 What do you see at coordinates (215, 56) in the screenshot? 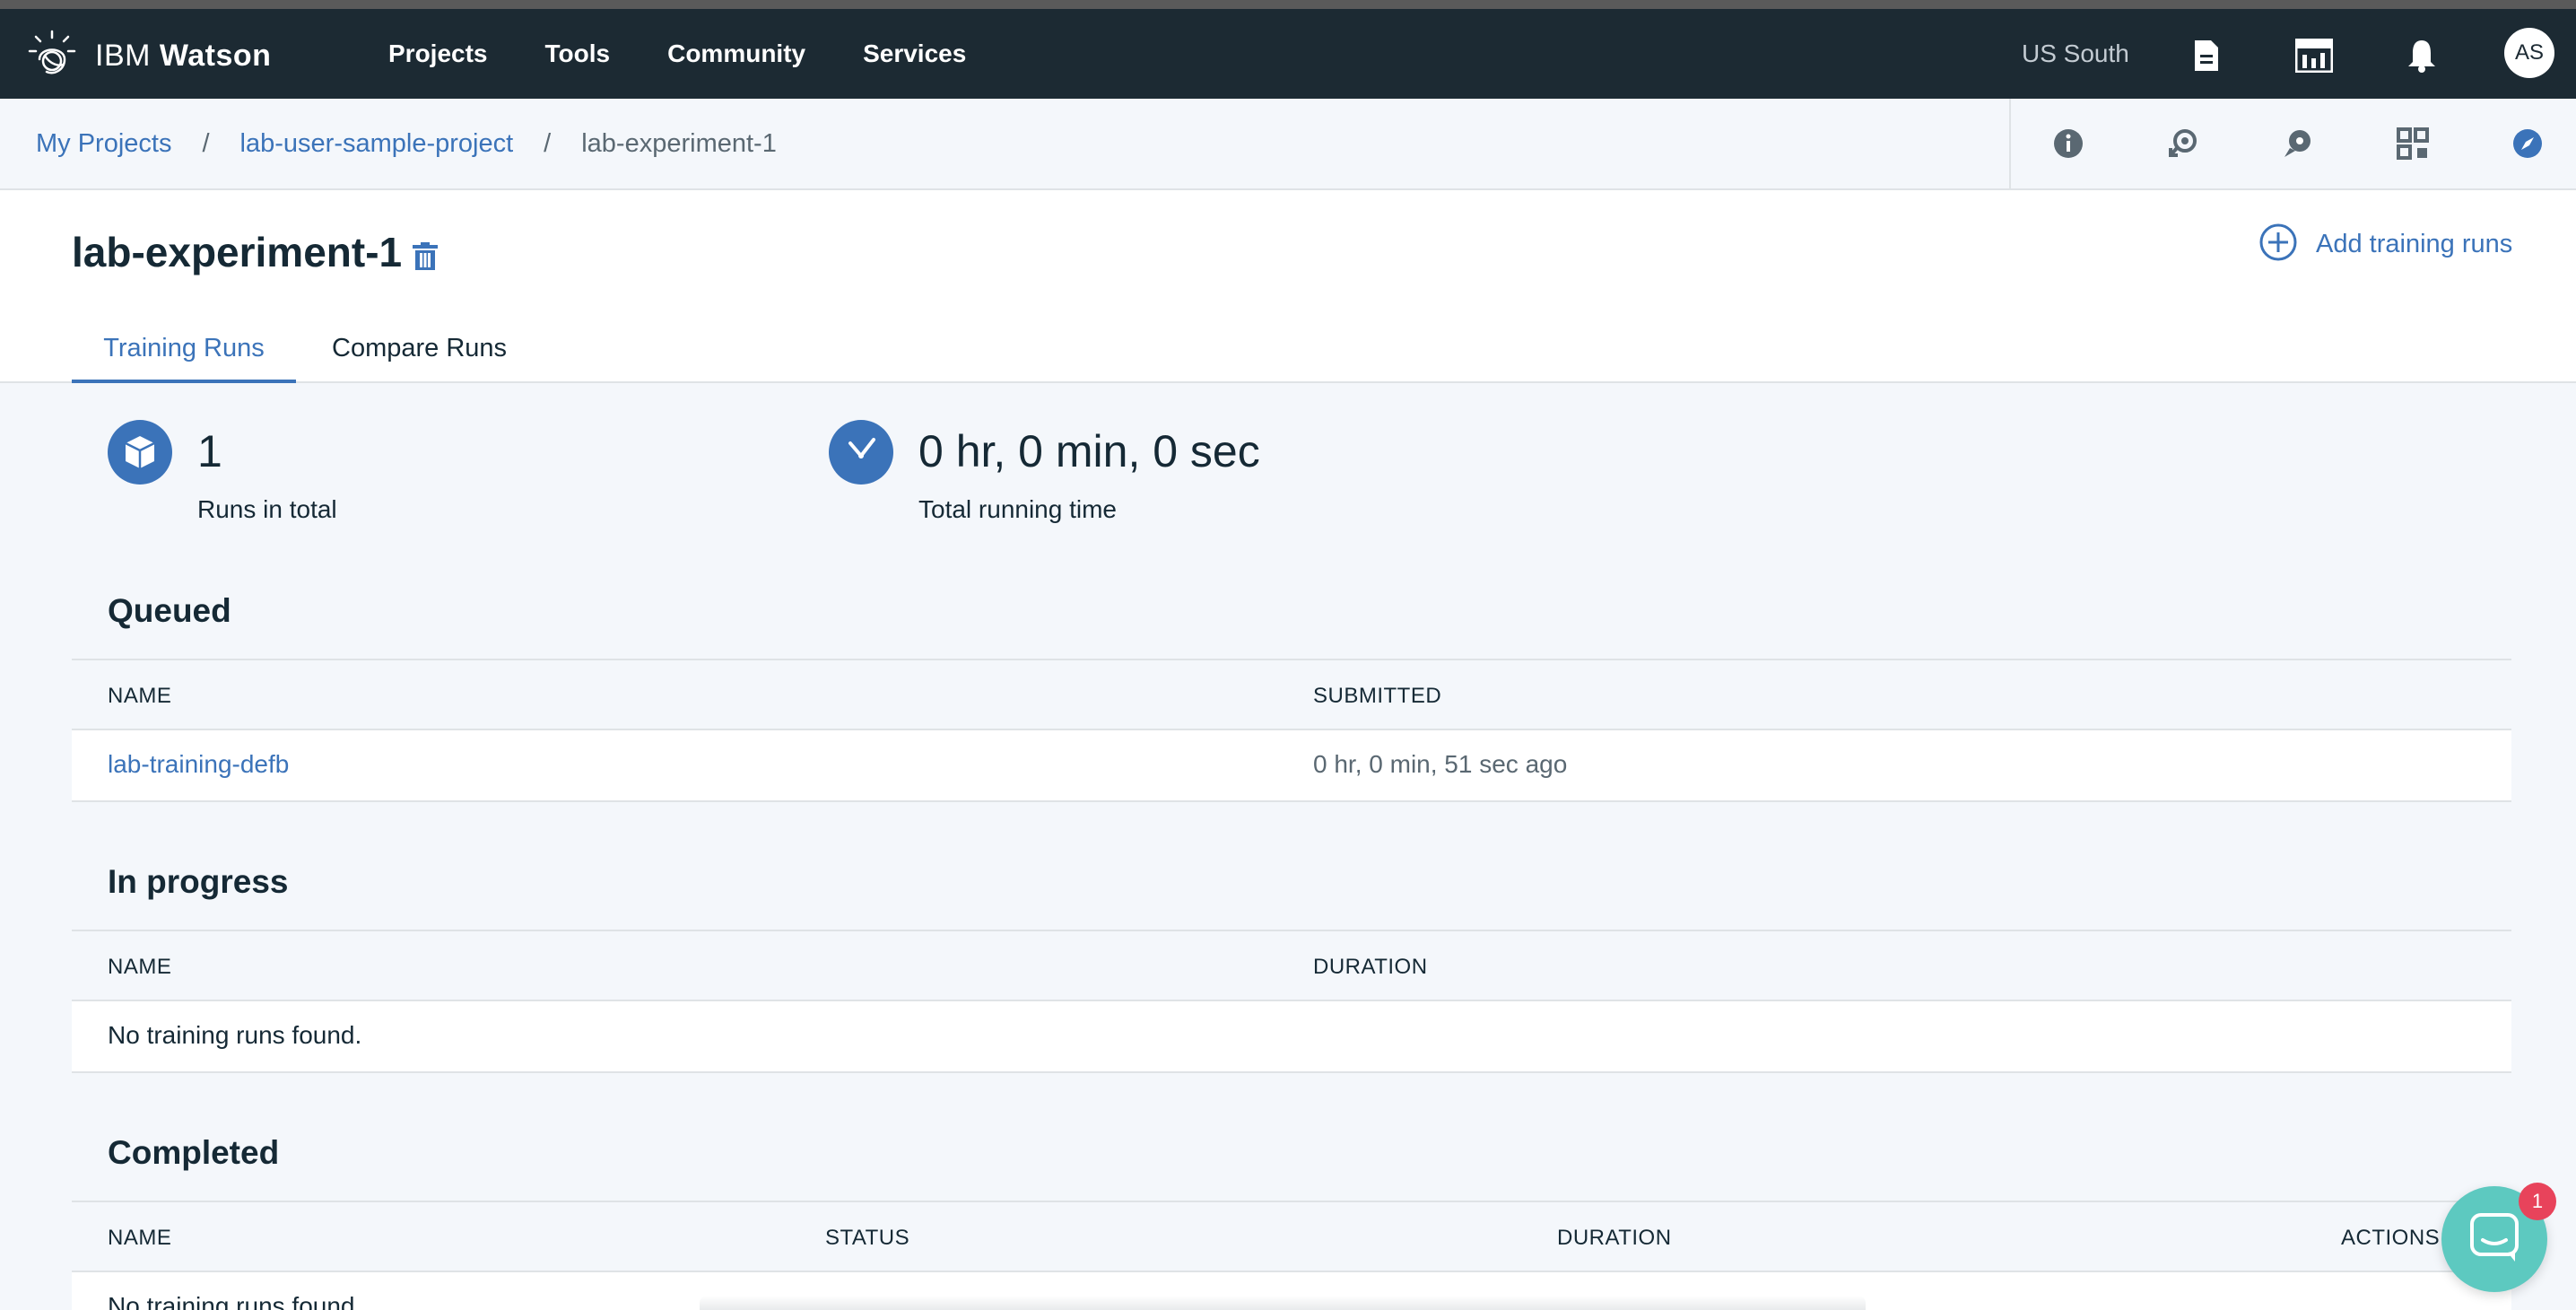
I see `brand-watson-text: Watson` at bounding box center [215, 56].